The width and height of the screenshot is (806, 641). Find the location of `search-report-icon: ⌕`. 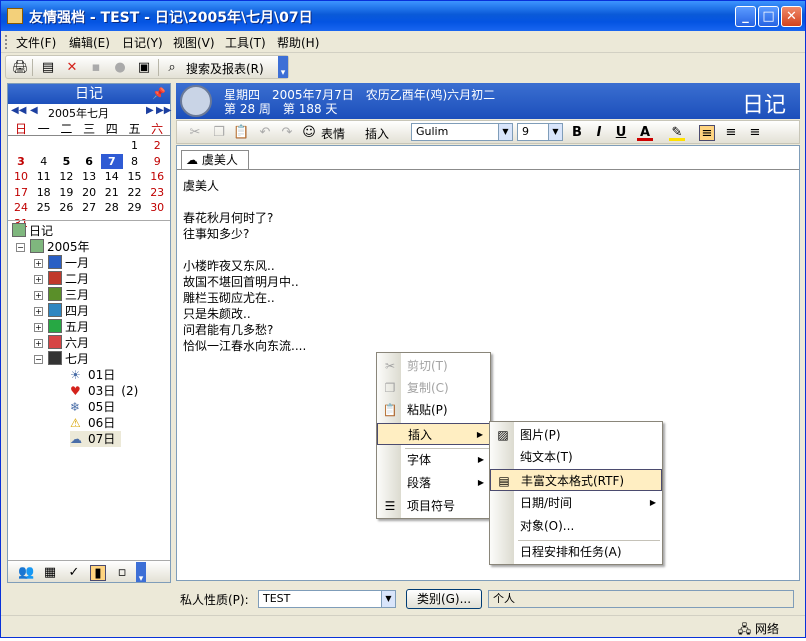

search-report-icon: ⌕ is located at coordinates (172, 68).